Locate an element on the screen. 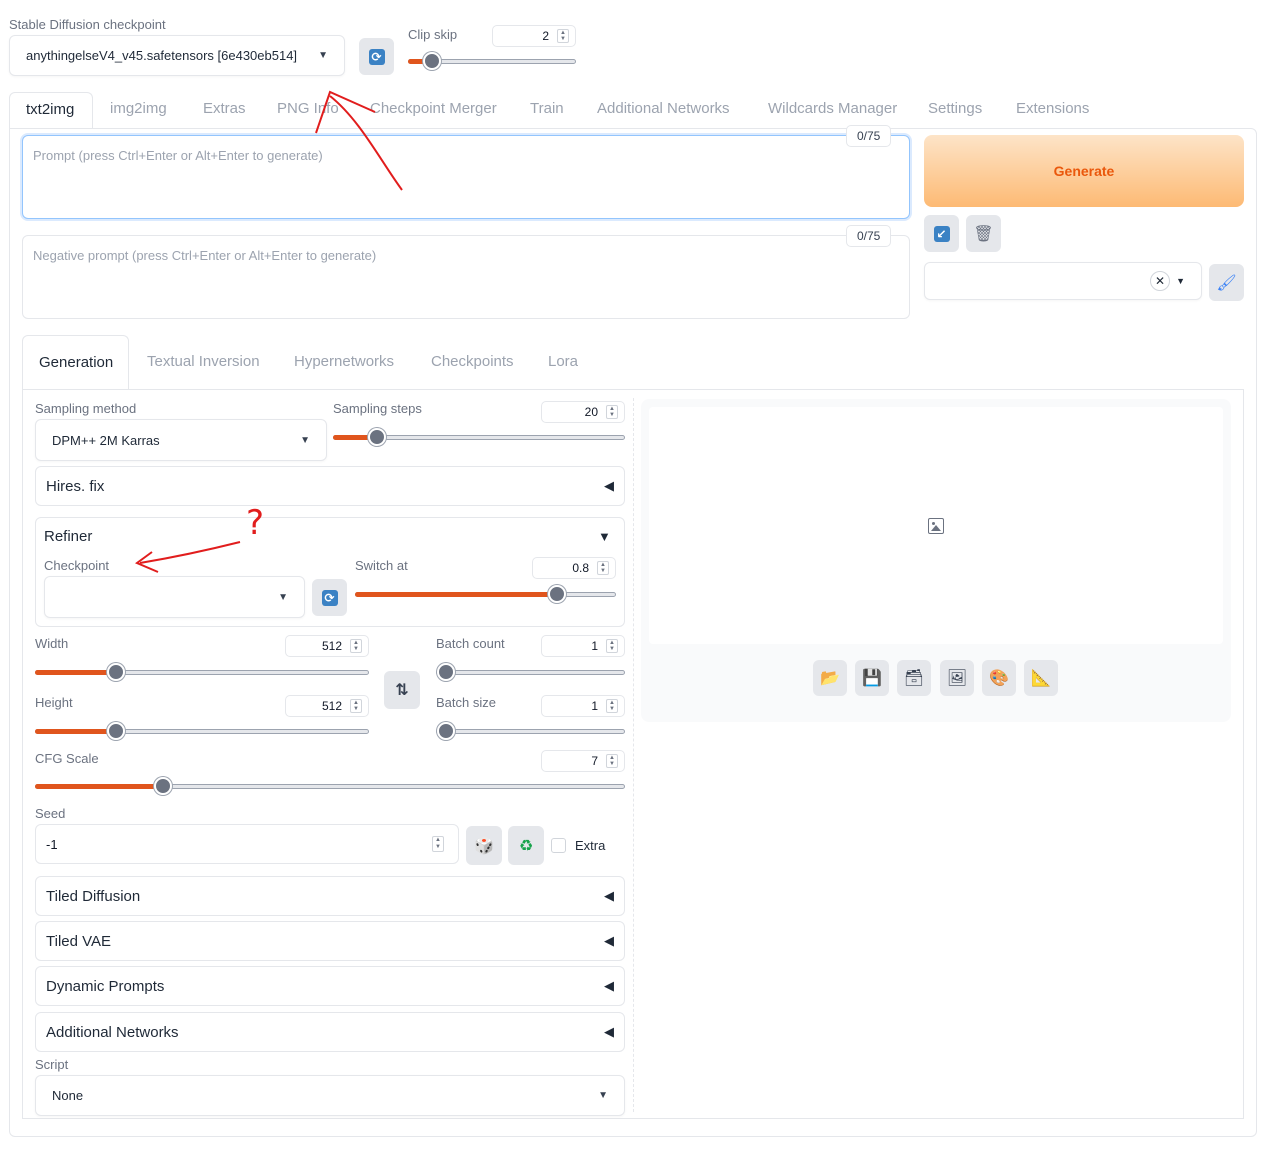  annotation-arrow-line is located at coordinates (366, 143).